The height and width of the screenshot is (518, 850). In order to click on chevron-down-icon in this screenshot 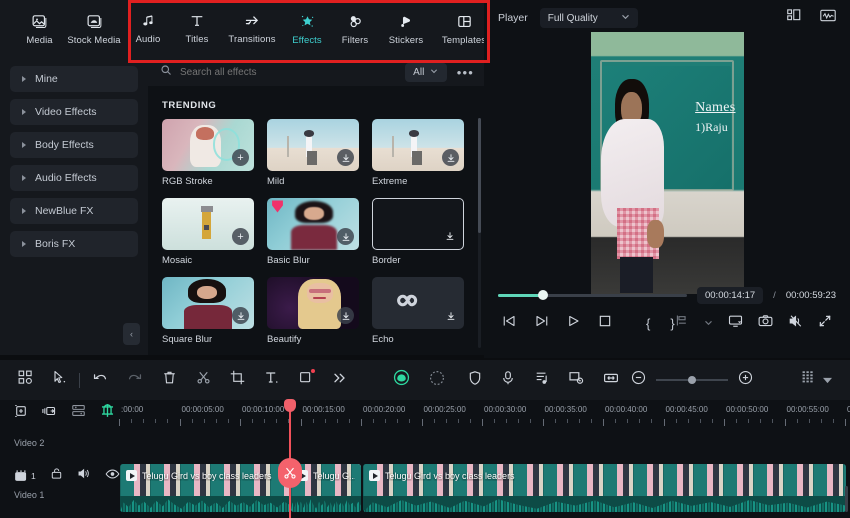, I will do `click(434, 72)`.